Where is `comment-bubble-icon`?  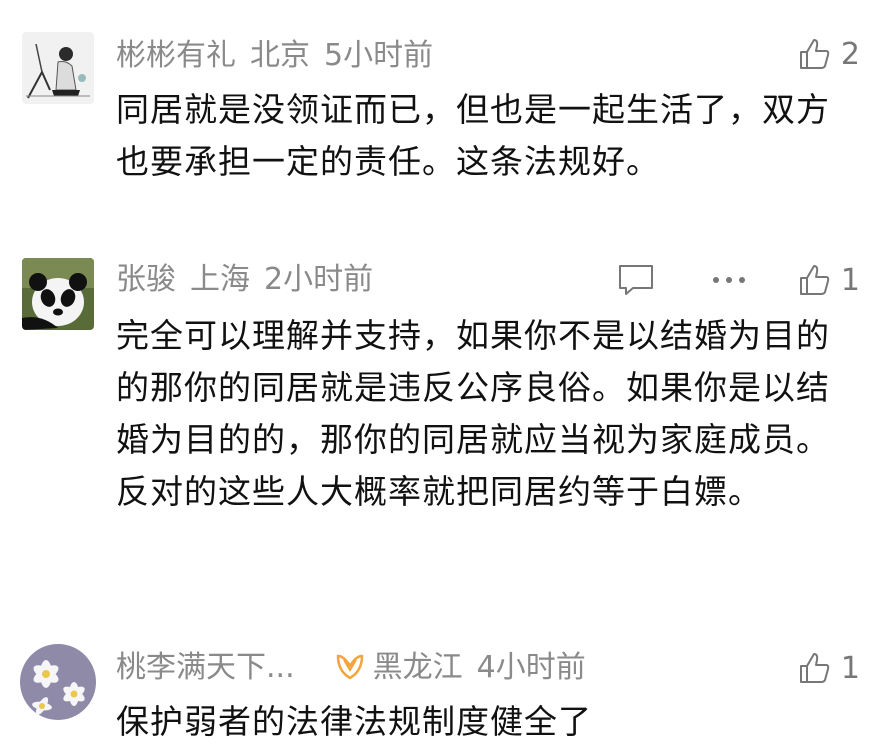
comment-bubble-icon is located at coordinates (635, 280).